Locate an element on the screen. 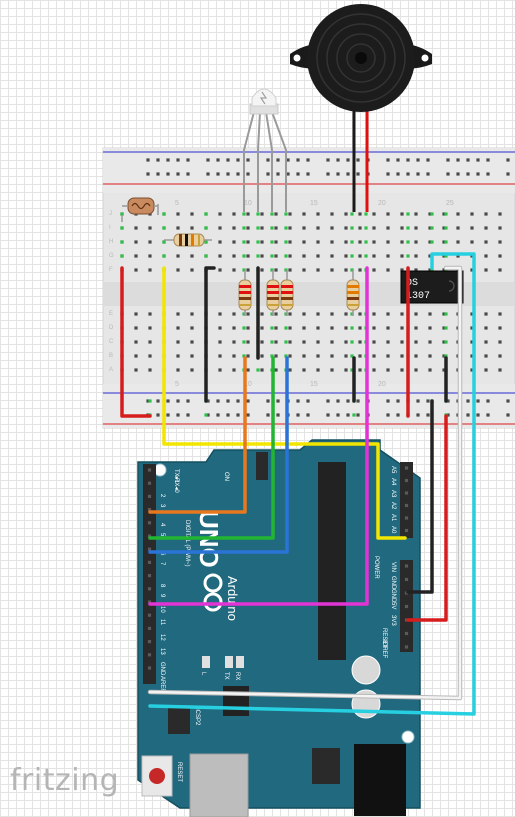 This screenshot has height=817, width=515. atmega-chip is located at coordinates (332, 561).